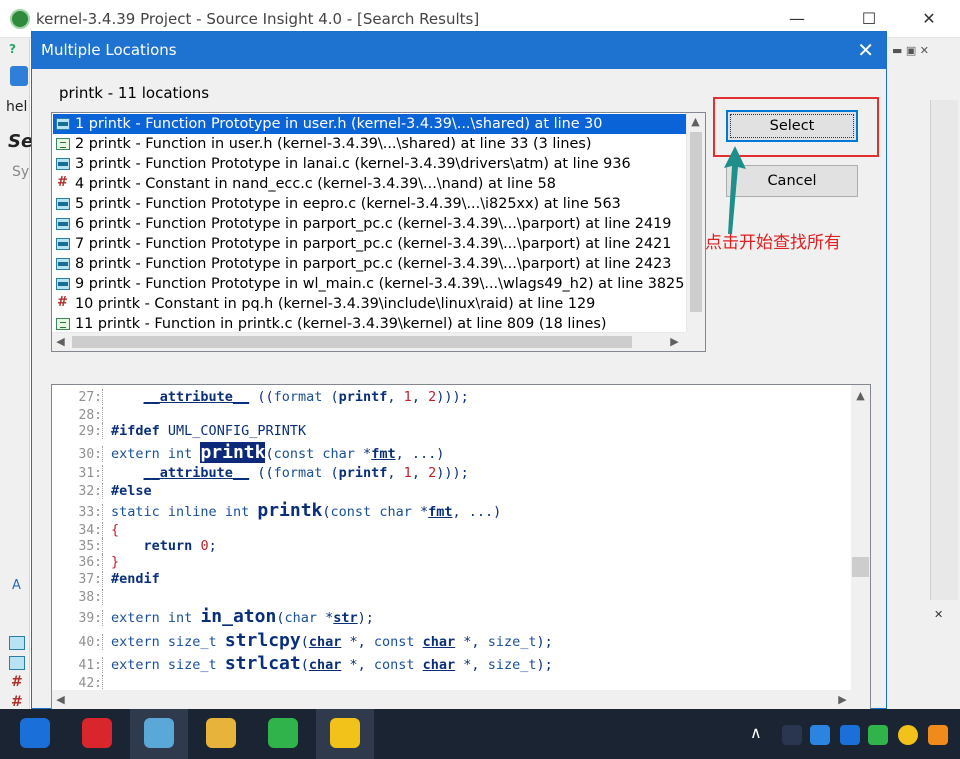 This screenshot has width=960, height=759. I want to click on cat-icon, so click(792, 735).